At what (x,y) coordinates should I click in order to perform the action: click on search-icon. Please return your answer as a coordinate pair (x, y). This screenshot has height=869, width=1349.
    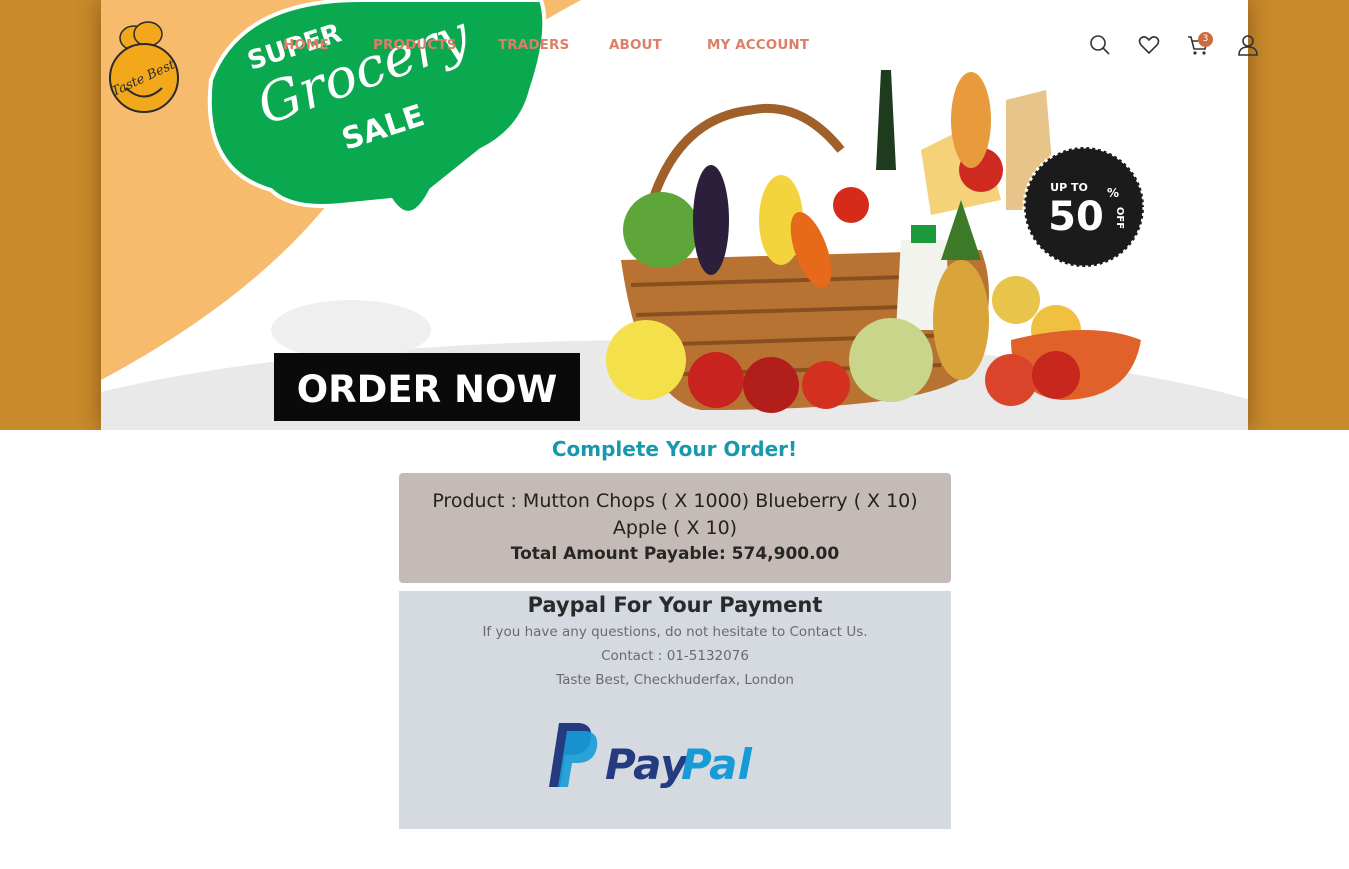
    Looking at the image, I should click on (1100, 45).